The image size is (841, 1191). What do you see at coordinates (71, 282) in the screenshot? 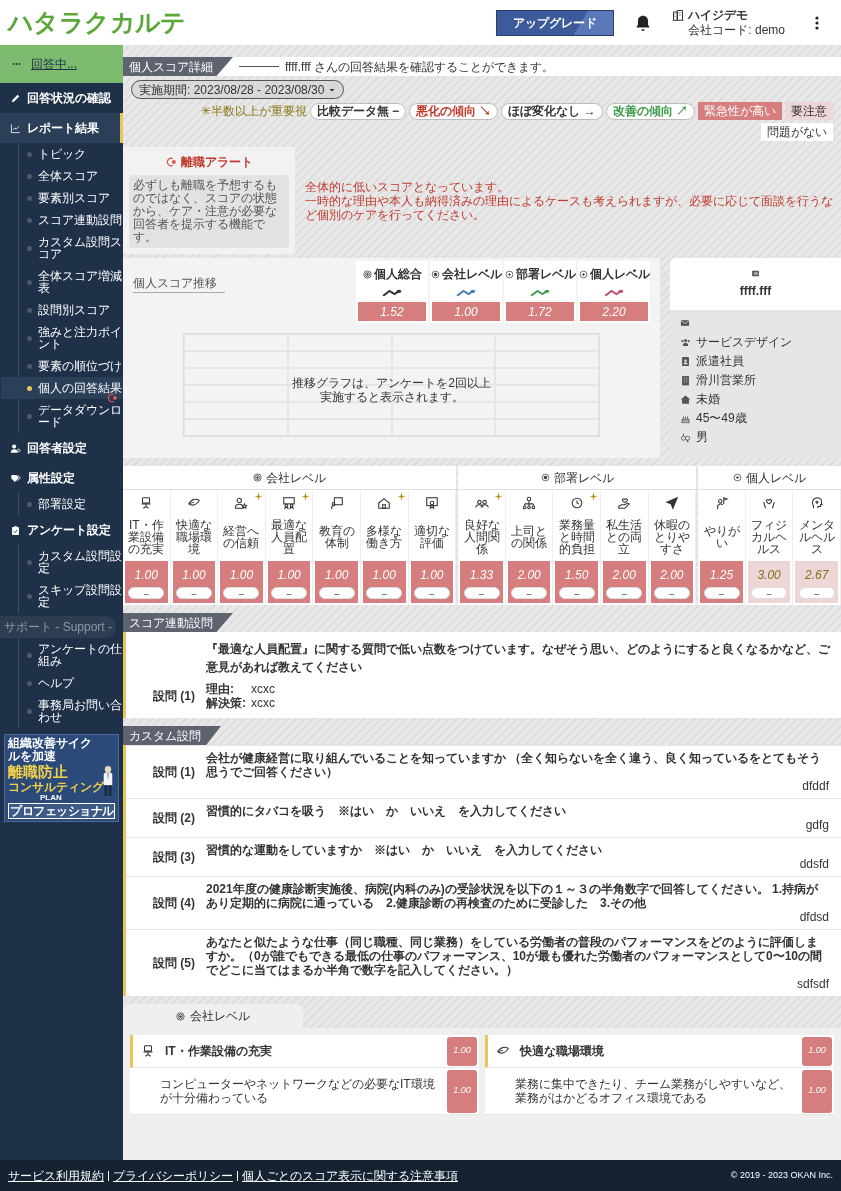
I see `nav-subitem: 全体スコア増減表` at bounding box center [71, 282].